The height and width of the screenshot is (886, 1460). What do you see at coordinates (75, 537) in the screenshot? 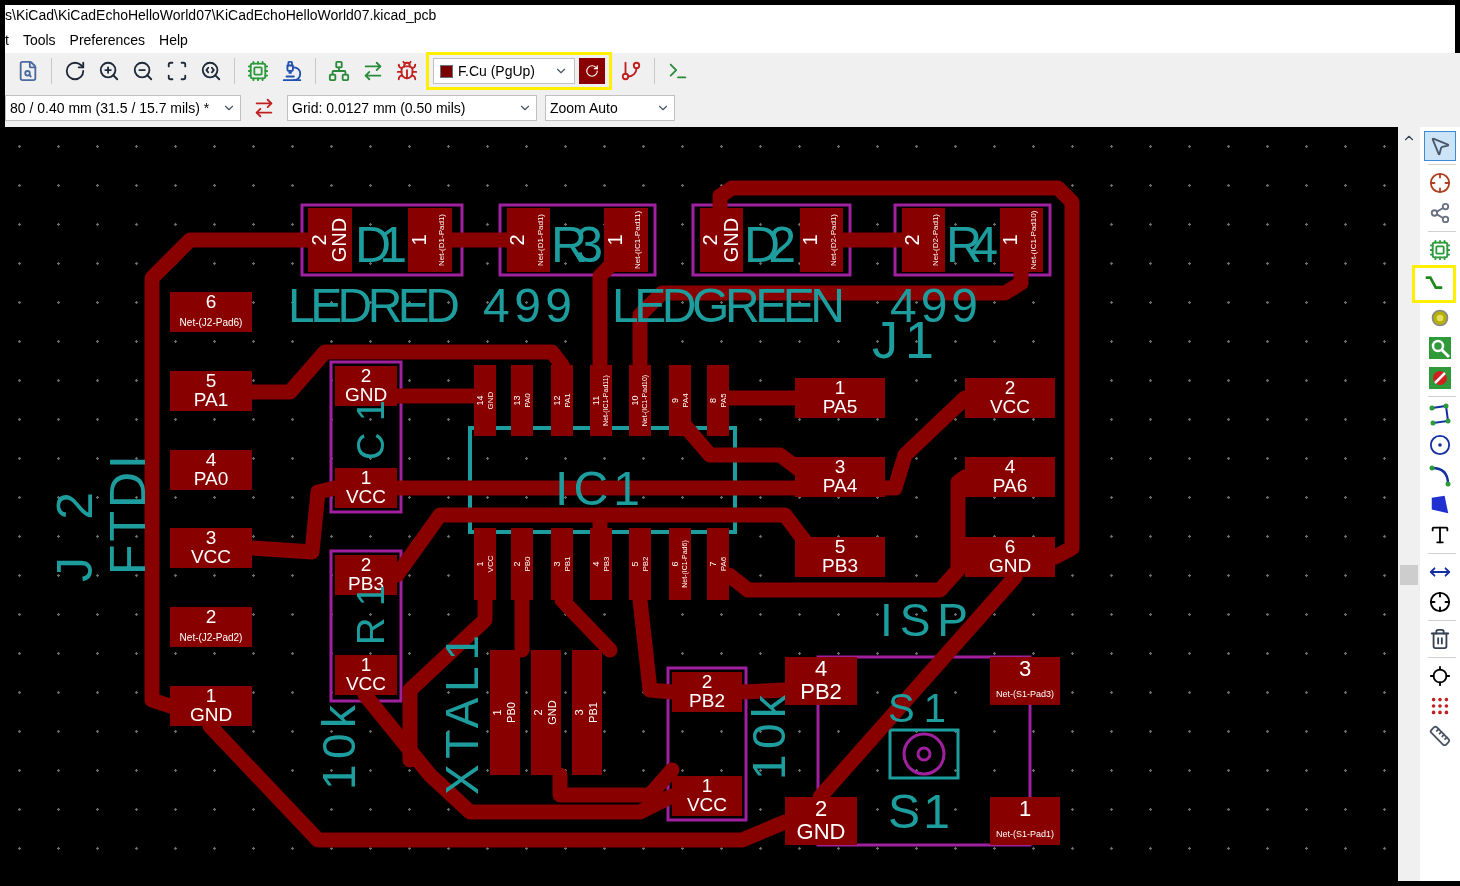
I see `silkscreen-label: J2` at bounding box center [75, 537].